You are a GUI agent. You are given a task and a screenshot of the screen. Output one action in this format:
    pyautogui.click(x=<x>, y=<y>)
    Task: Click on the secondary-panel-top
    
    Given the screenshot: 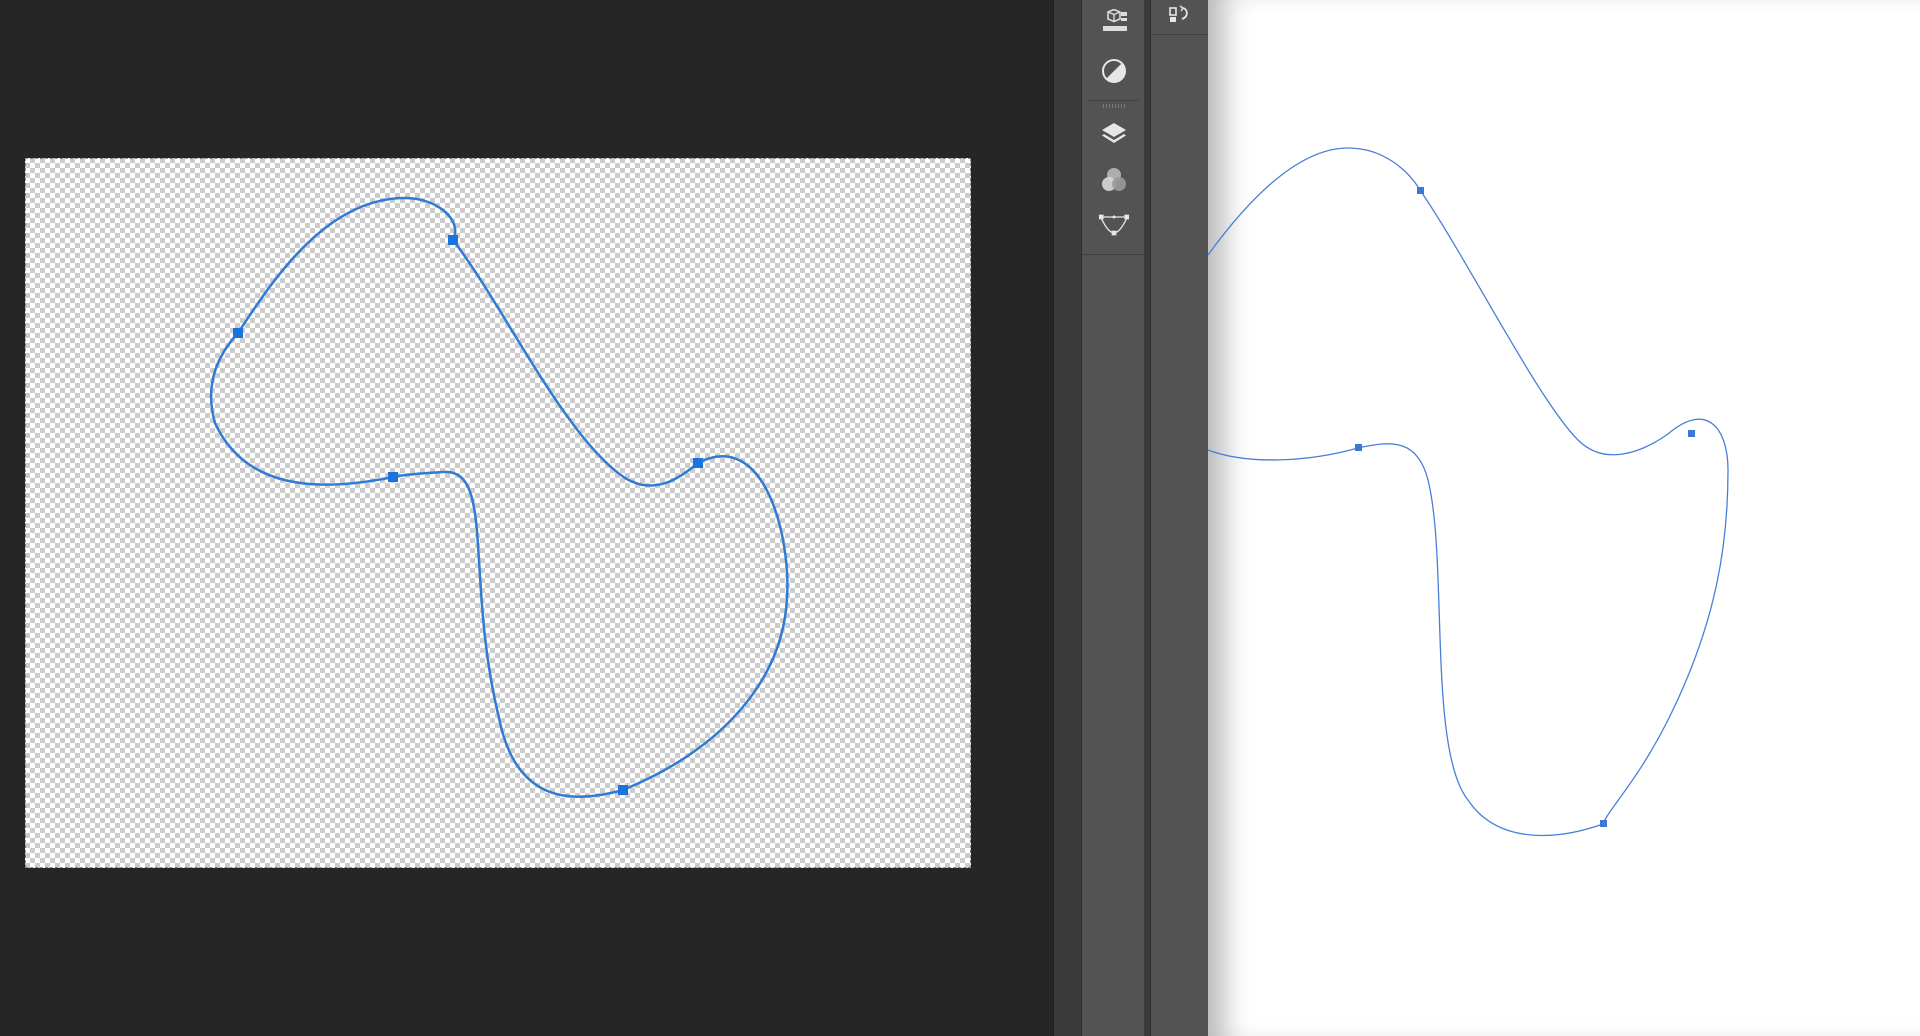 What is the action you would take?
    pyautogui.click(x=1180, y=17)
    